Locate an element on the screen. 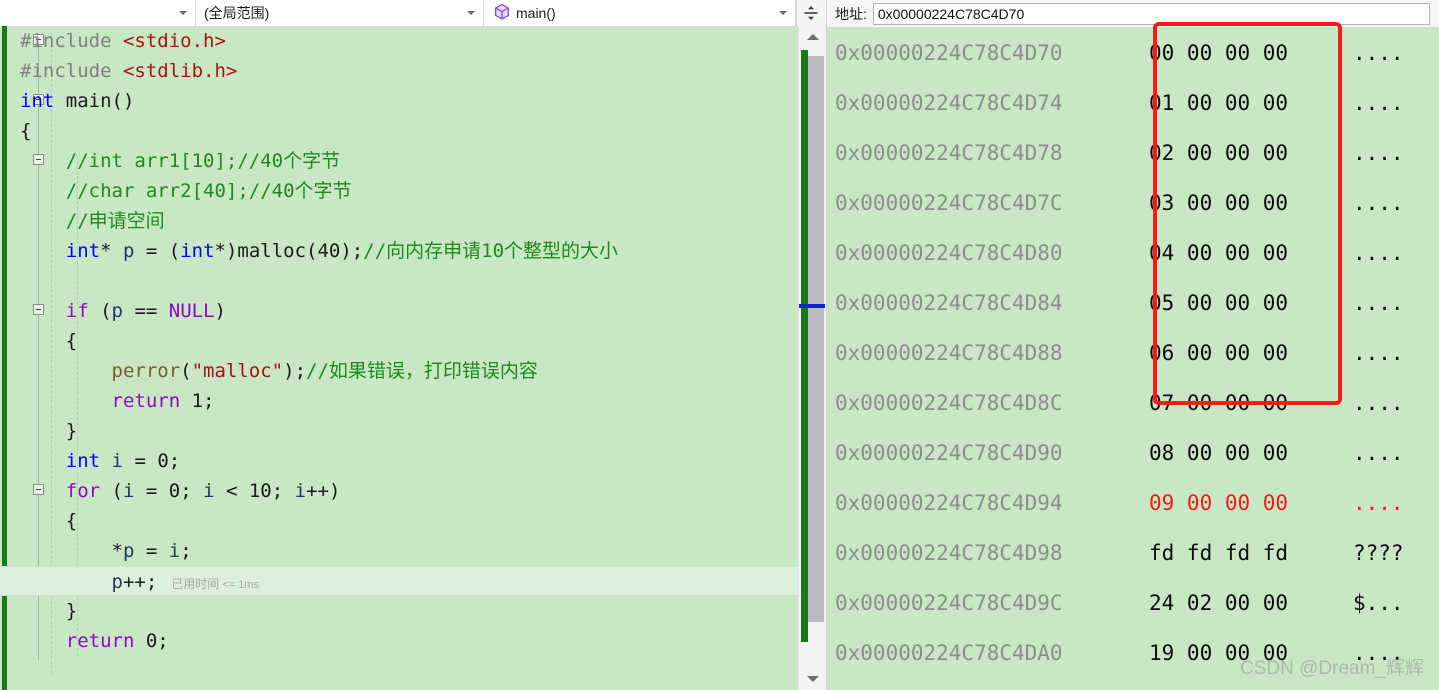 The height and width of the screenshot is (690, 1439). scope-selector-dropdown: (全局范围) is located at coordinates (340, 13).